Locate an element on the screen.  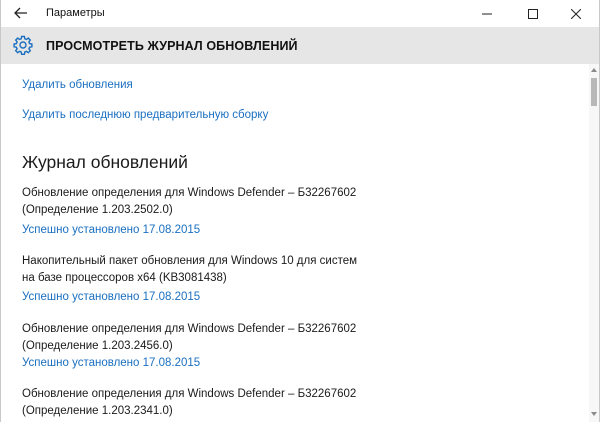
uninstall-preview-build-link: Удалить последнюю предварительную сборку is located at coordinates (145, 115).